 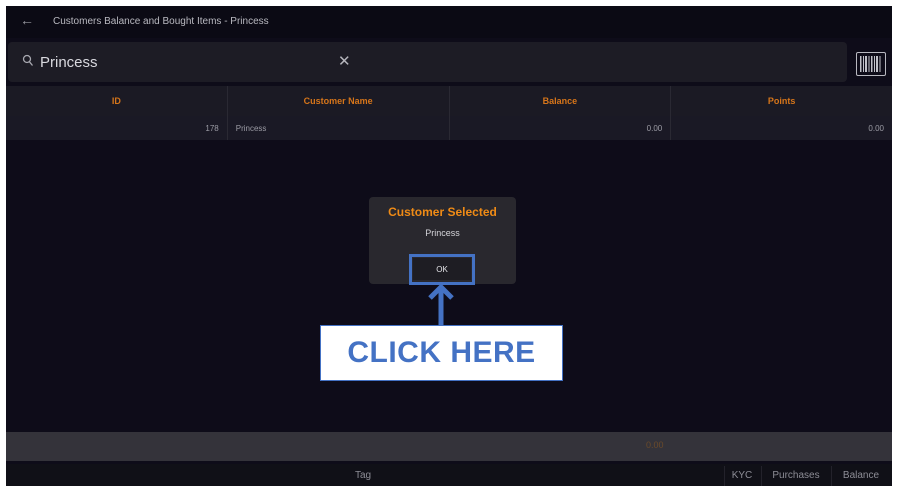 I want to click on barcode-scan-button, so click(x=871, y=64).